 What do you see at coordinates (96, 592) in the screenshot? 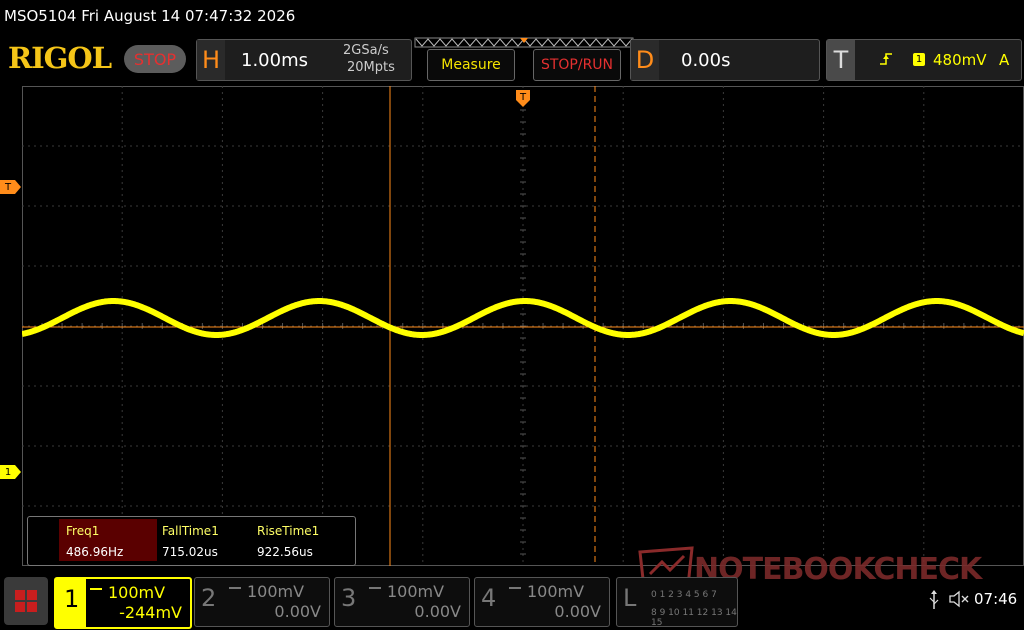
I see `channel1-coupling-icon` at bounding box center [96, 592].